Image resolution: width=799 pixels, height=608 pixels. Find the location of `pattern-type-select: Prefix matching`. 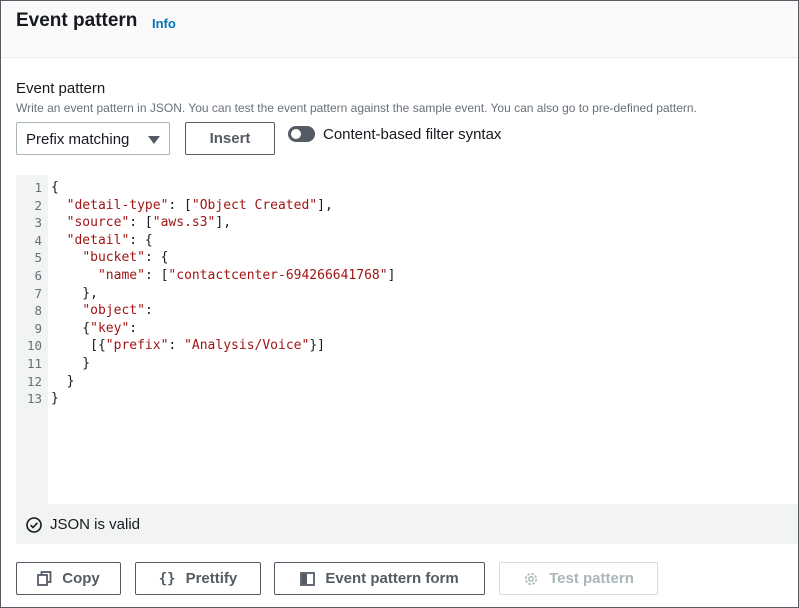

pattern-type-select: Prefix matching is located at coordinates (93, 138).